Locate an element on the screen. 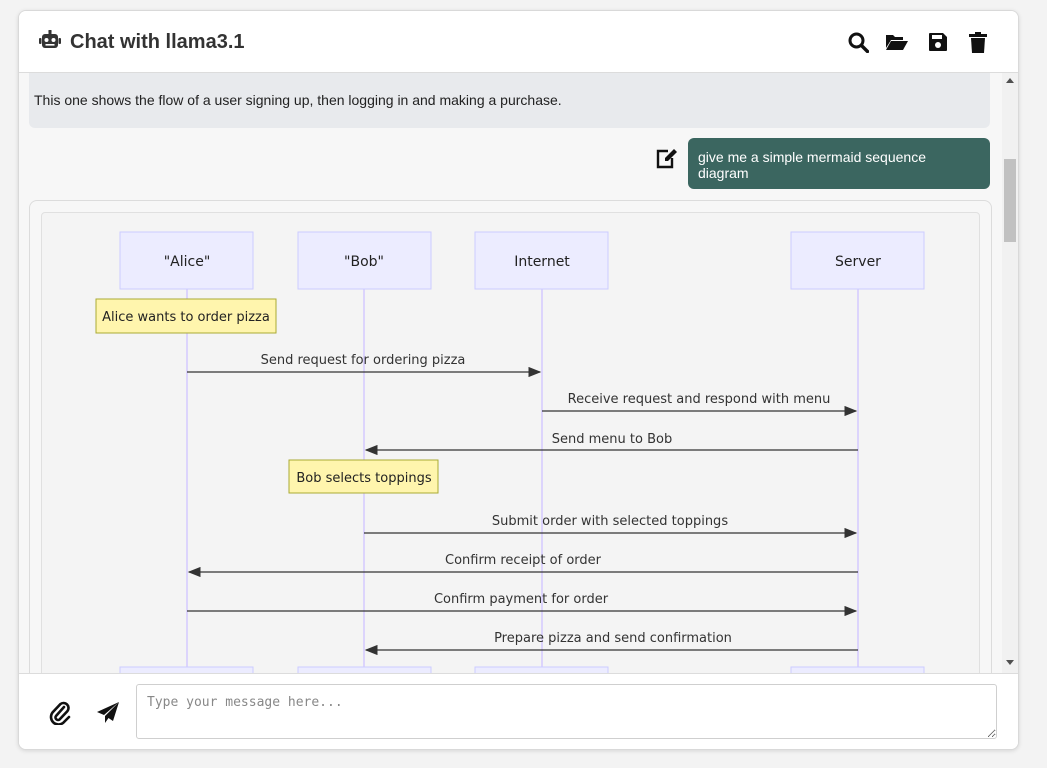 The image size is (1047, 768). message-2: Receive request and respond with menu is located at coordinates (700, 404).